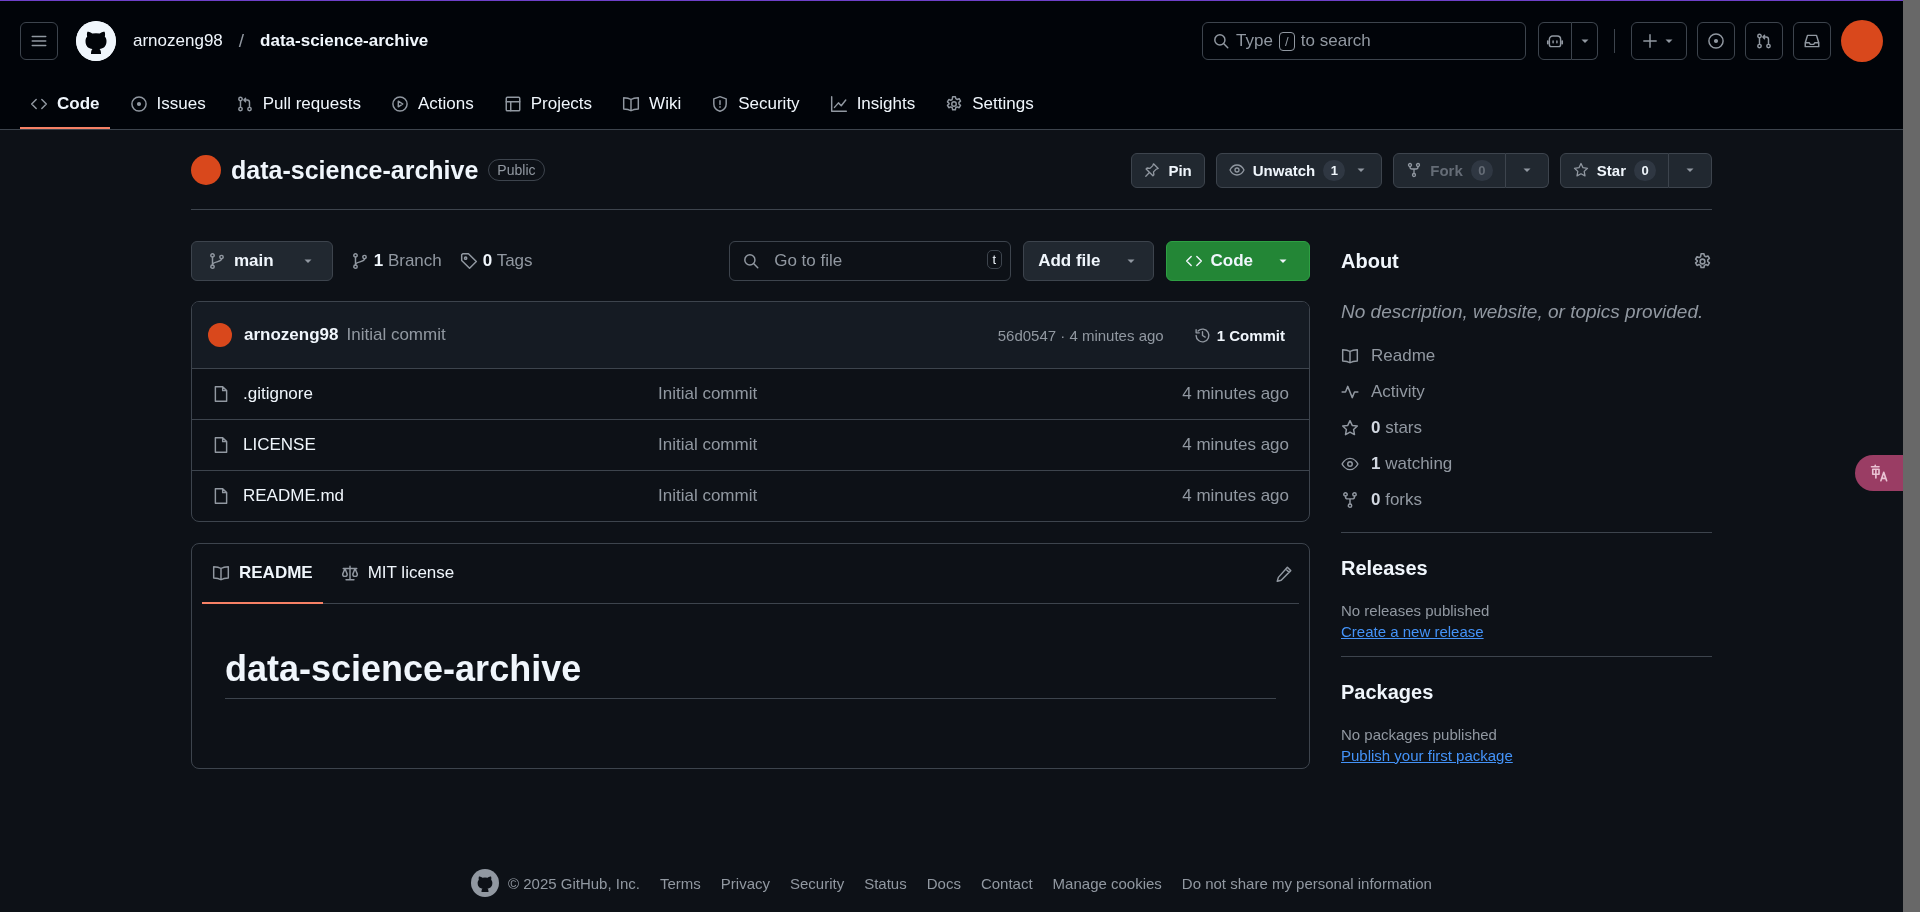 The height and width of the screenshot is (912, 1920). I want to click on repo-tab: Issues, so click(167, 105).